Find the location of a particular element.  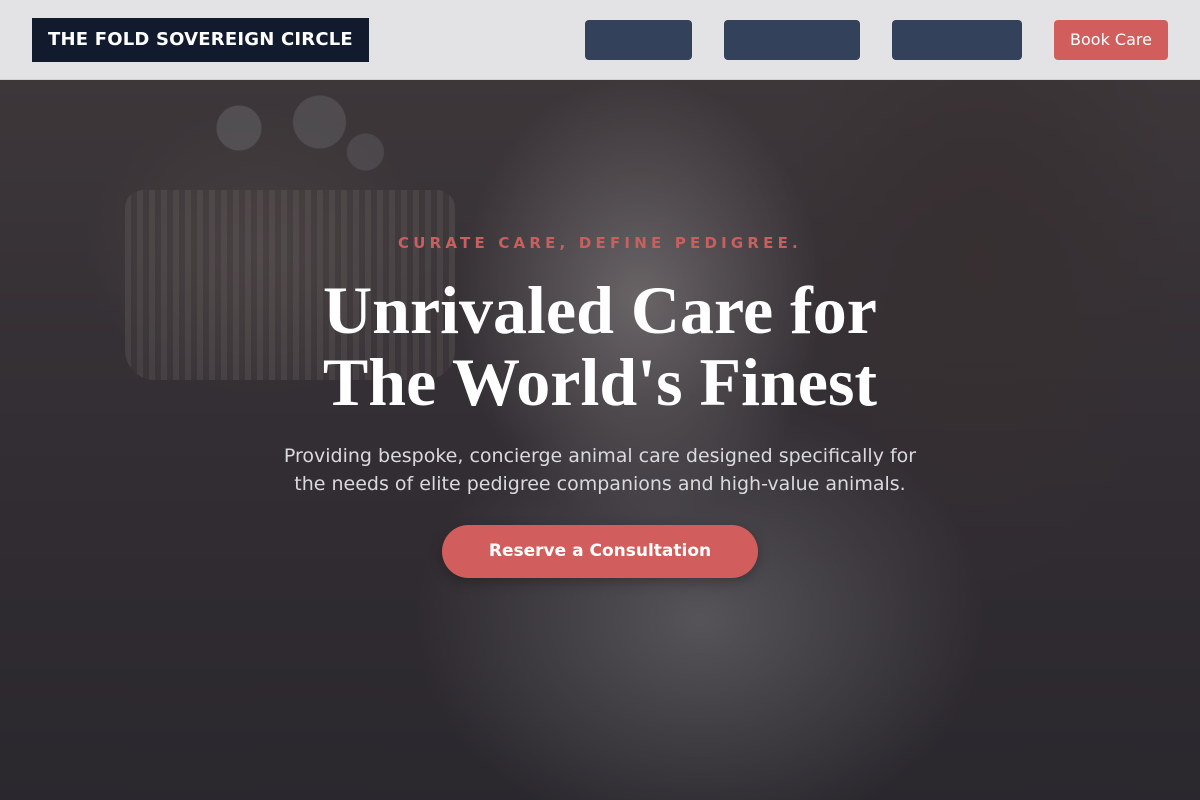

brand-logo: THE FOLD SOVEREIGN CIRCLE is located at coordinates (200, 40).